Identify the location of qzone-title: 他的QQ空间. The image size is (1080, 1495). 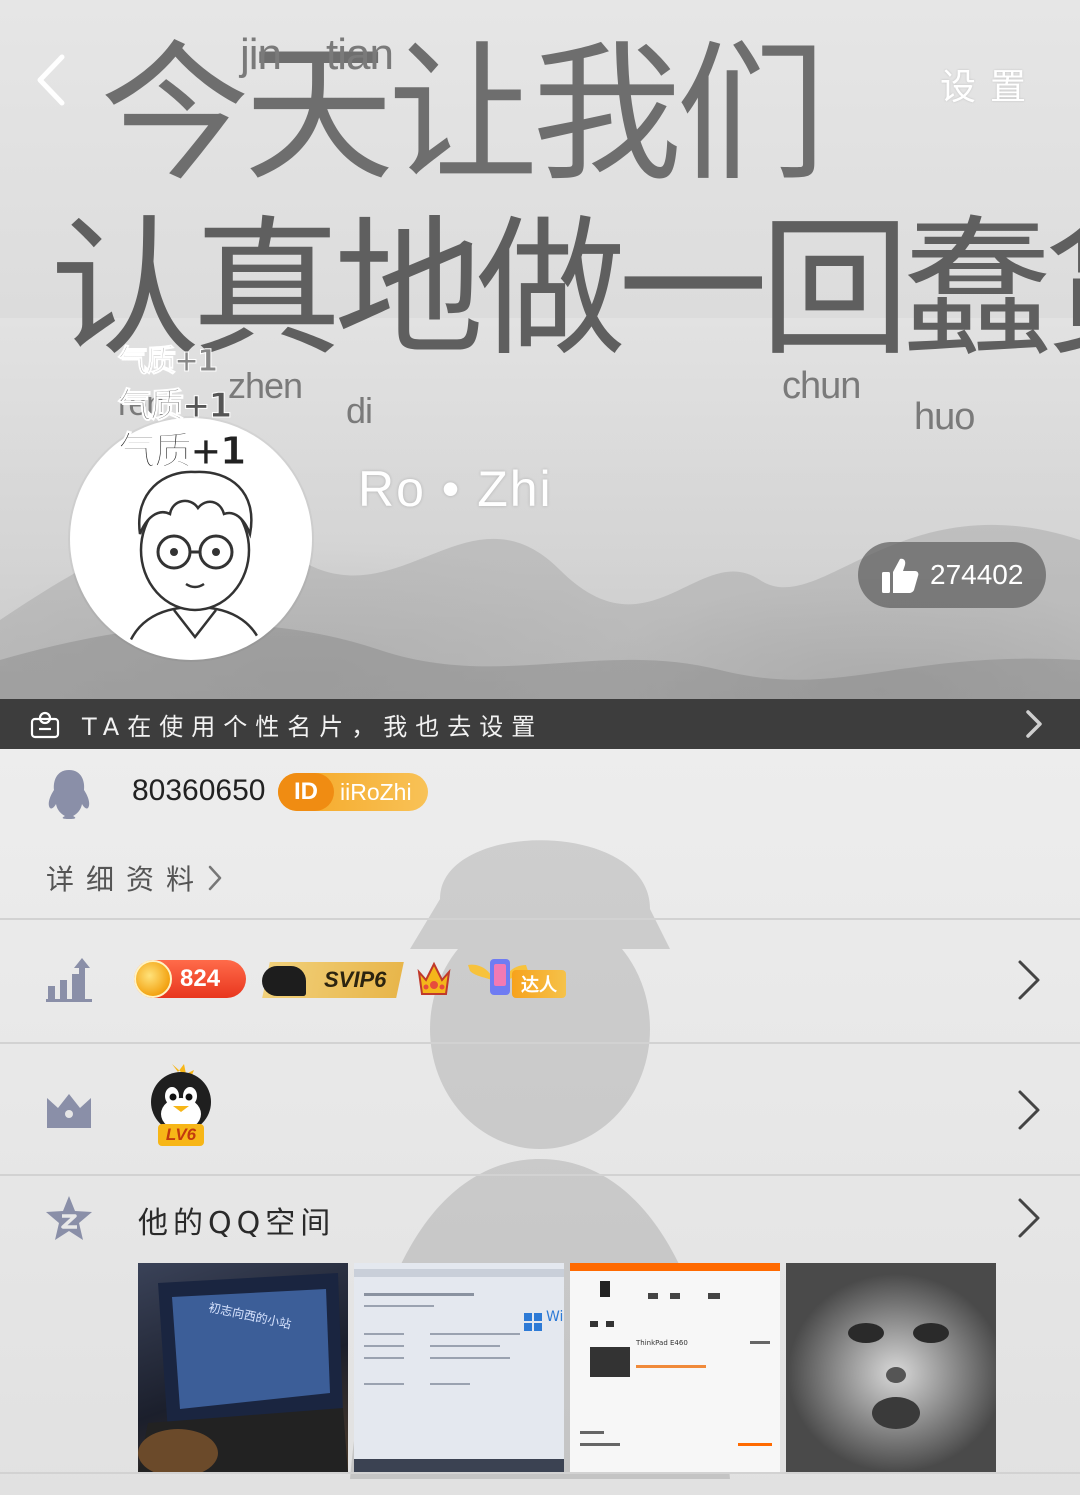
(236, 1220).